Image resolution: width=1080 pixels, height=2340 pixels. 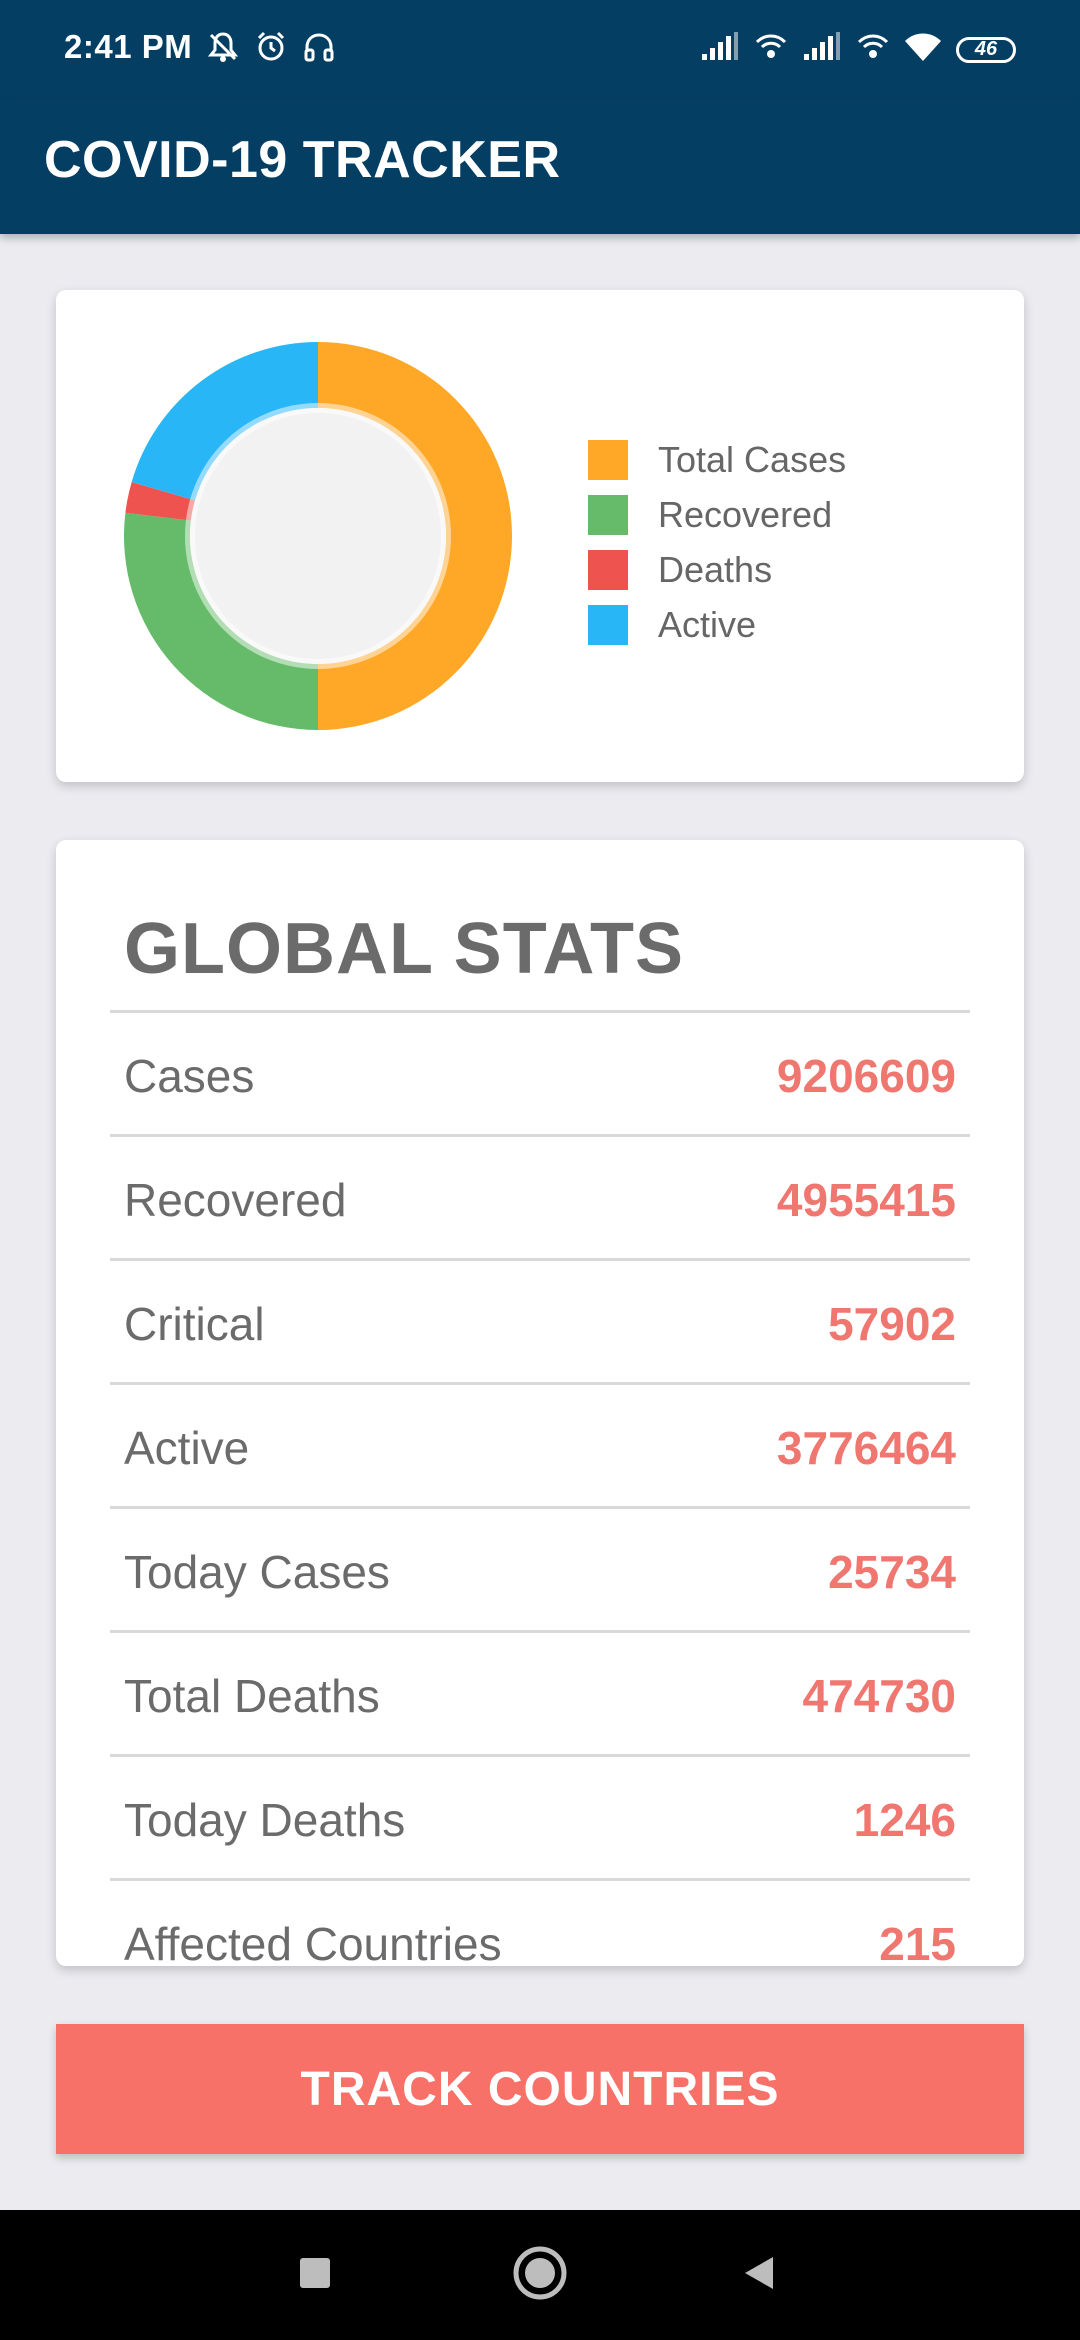 I want to click on home-button, so click(x=540, y=2275).